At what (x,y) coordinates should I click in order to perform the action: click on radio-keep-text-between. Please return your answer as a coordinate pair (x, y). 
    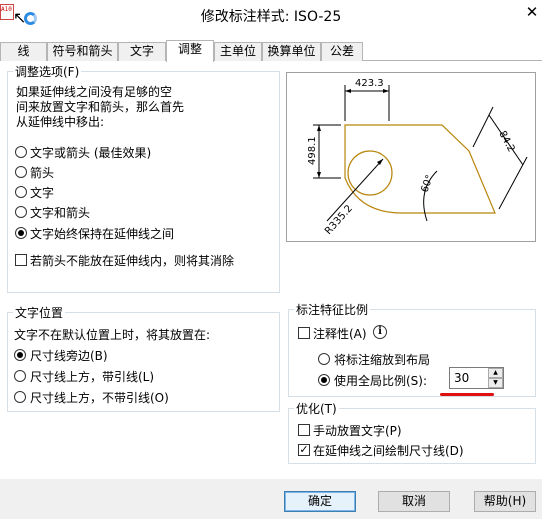
    Looking at the image, I should click on (21, 233).